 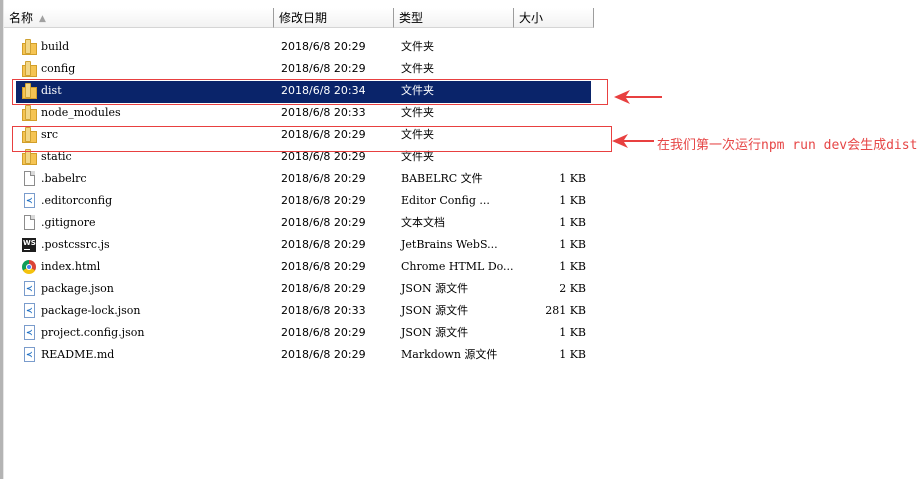 I want to click on file-row: node_modules 2018/6/8 20:33 文件夹, so click(x=310, y=113).